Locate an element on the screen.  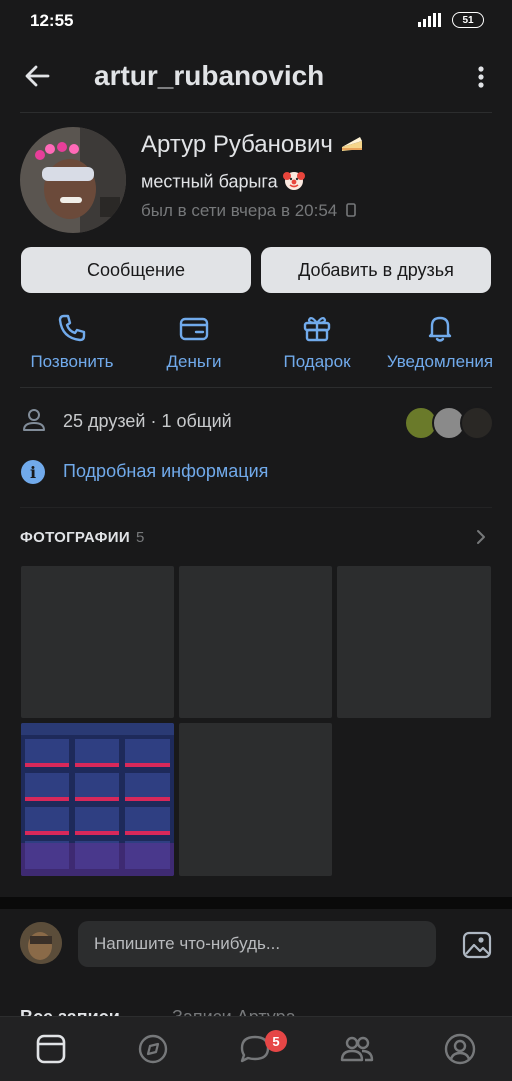
section-separator is located at coordinates (256, 903).